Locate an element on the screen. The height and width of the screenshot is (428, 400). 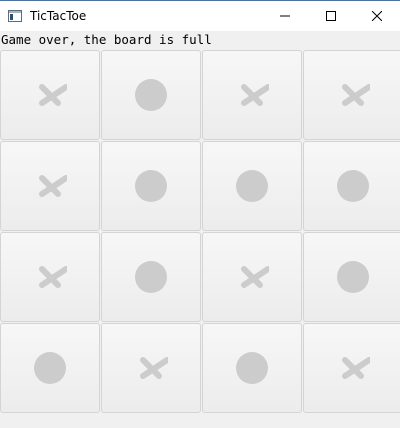
app-icon is located at coordinates (15, 16).